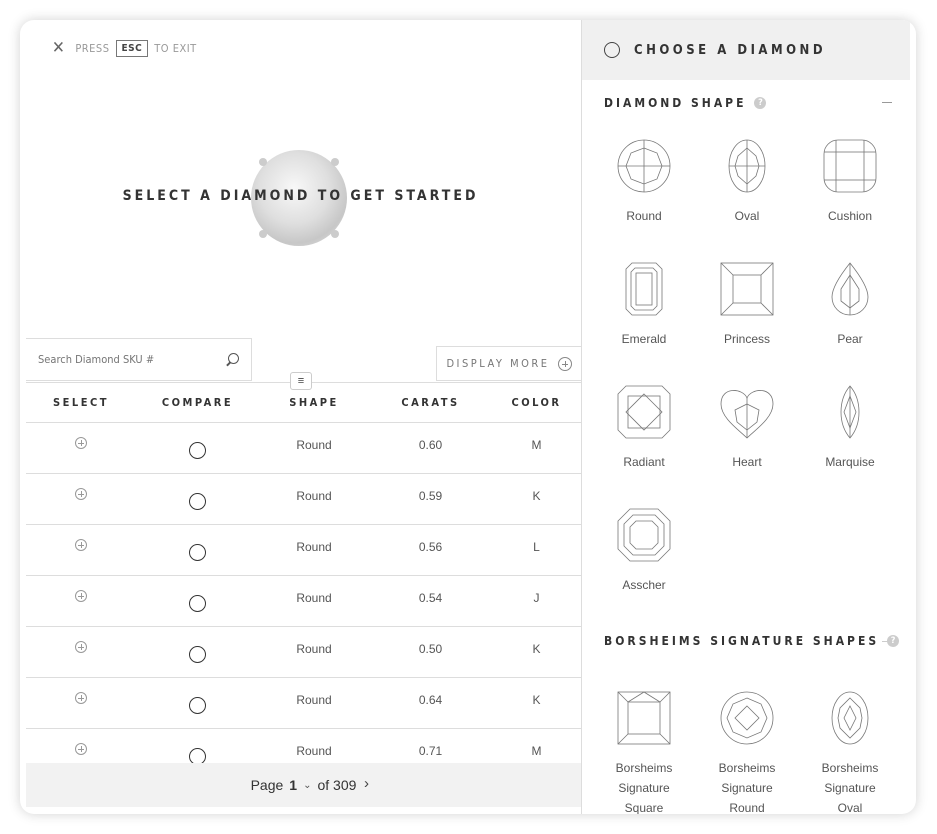  I want to click on page-word: Page, so click(267, 785).